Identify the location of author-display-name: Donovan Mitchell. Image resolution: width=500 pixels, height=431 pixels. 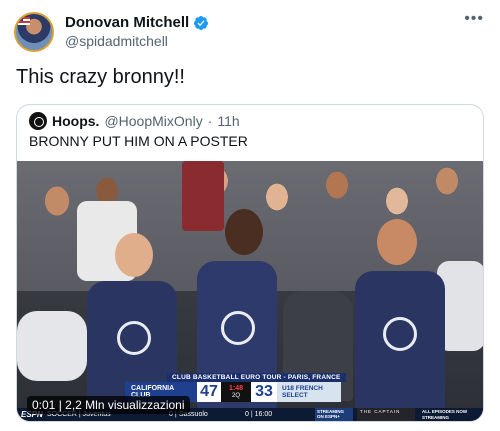
(127, 22).